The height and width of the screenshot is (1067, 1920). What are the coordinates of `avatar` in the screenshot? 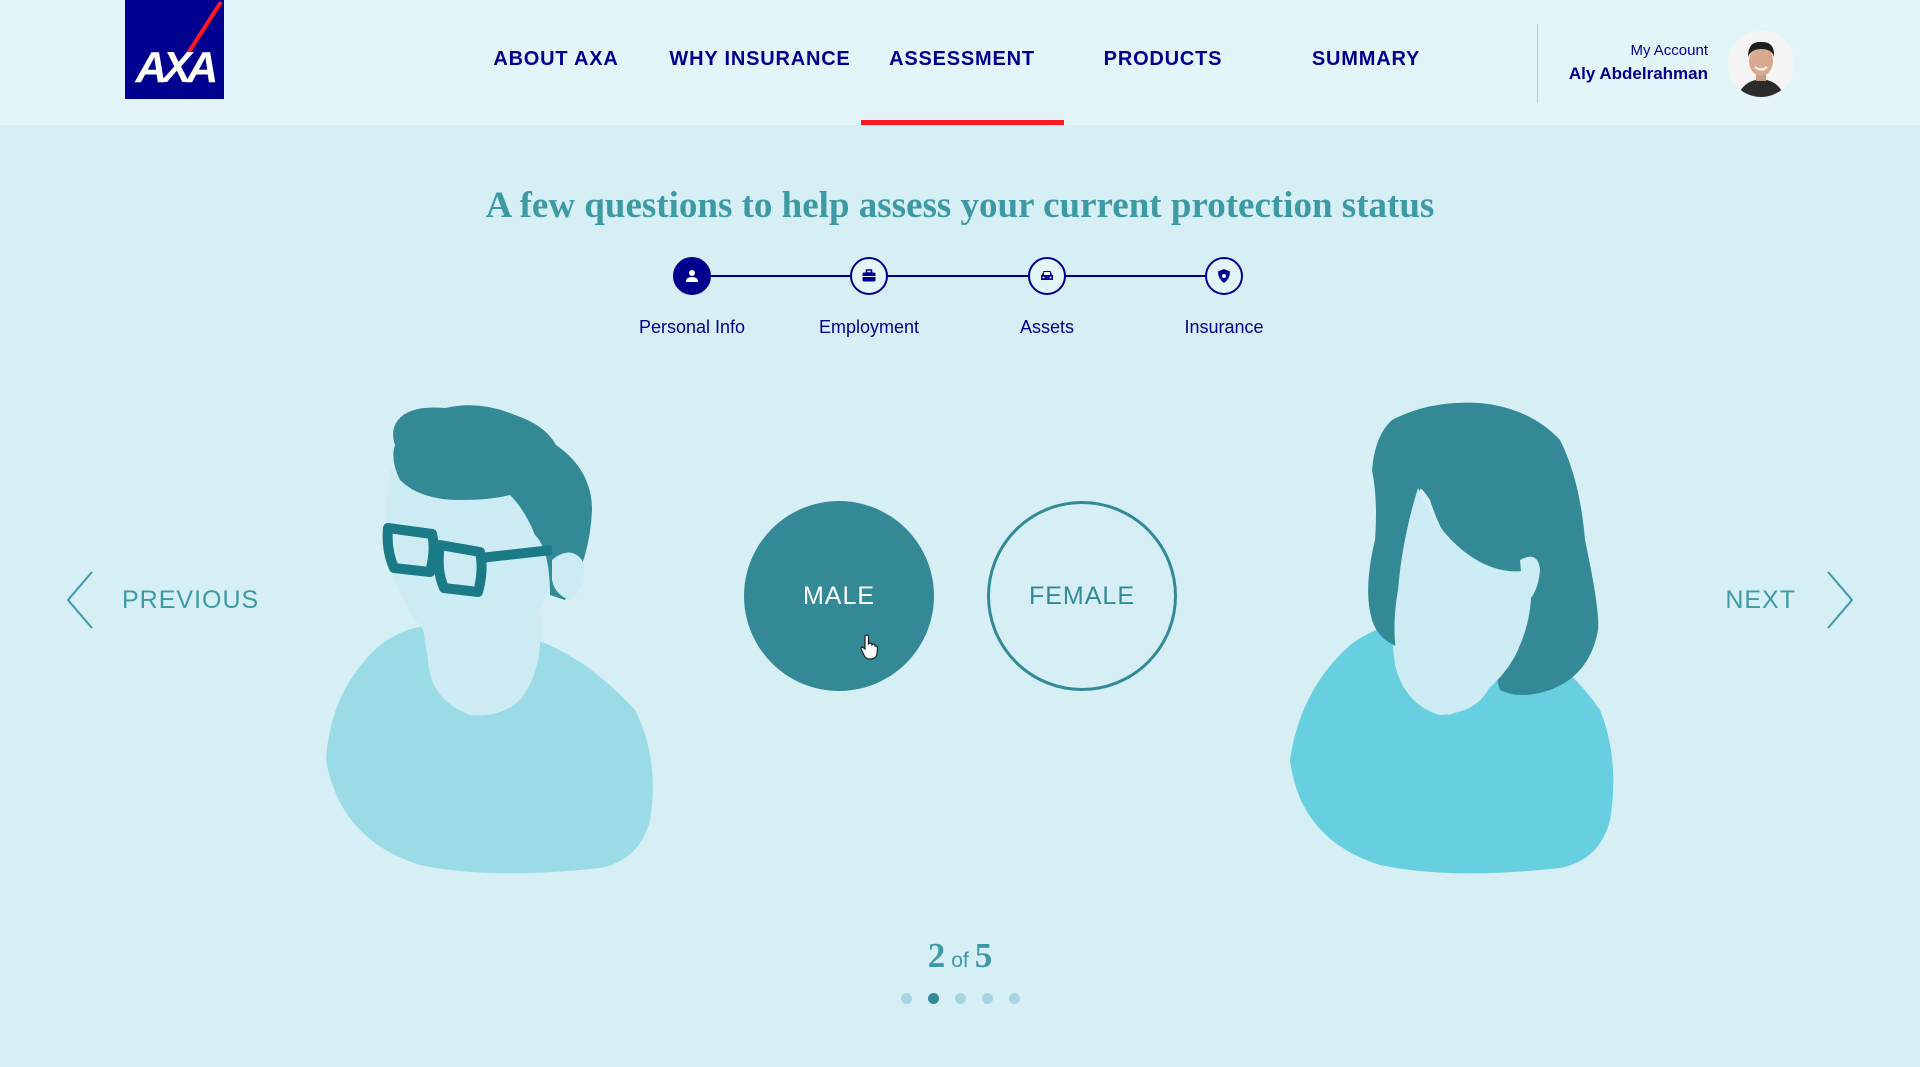 It's located at (1761, 64).